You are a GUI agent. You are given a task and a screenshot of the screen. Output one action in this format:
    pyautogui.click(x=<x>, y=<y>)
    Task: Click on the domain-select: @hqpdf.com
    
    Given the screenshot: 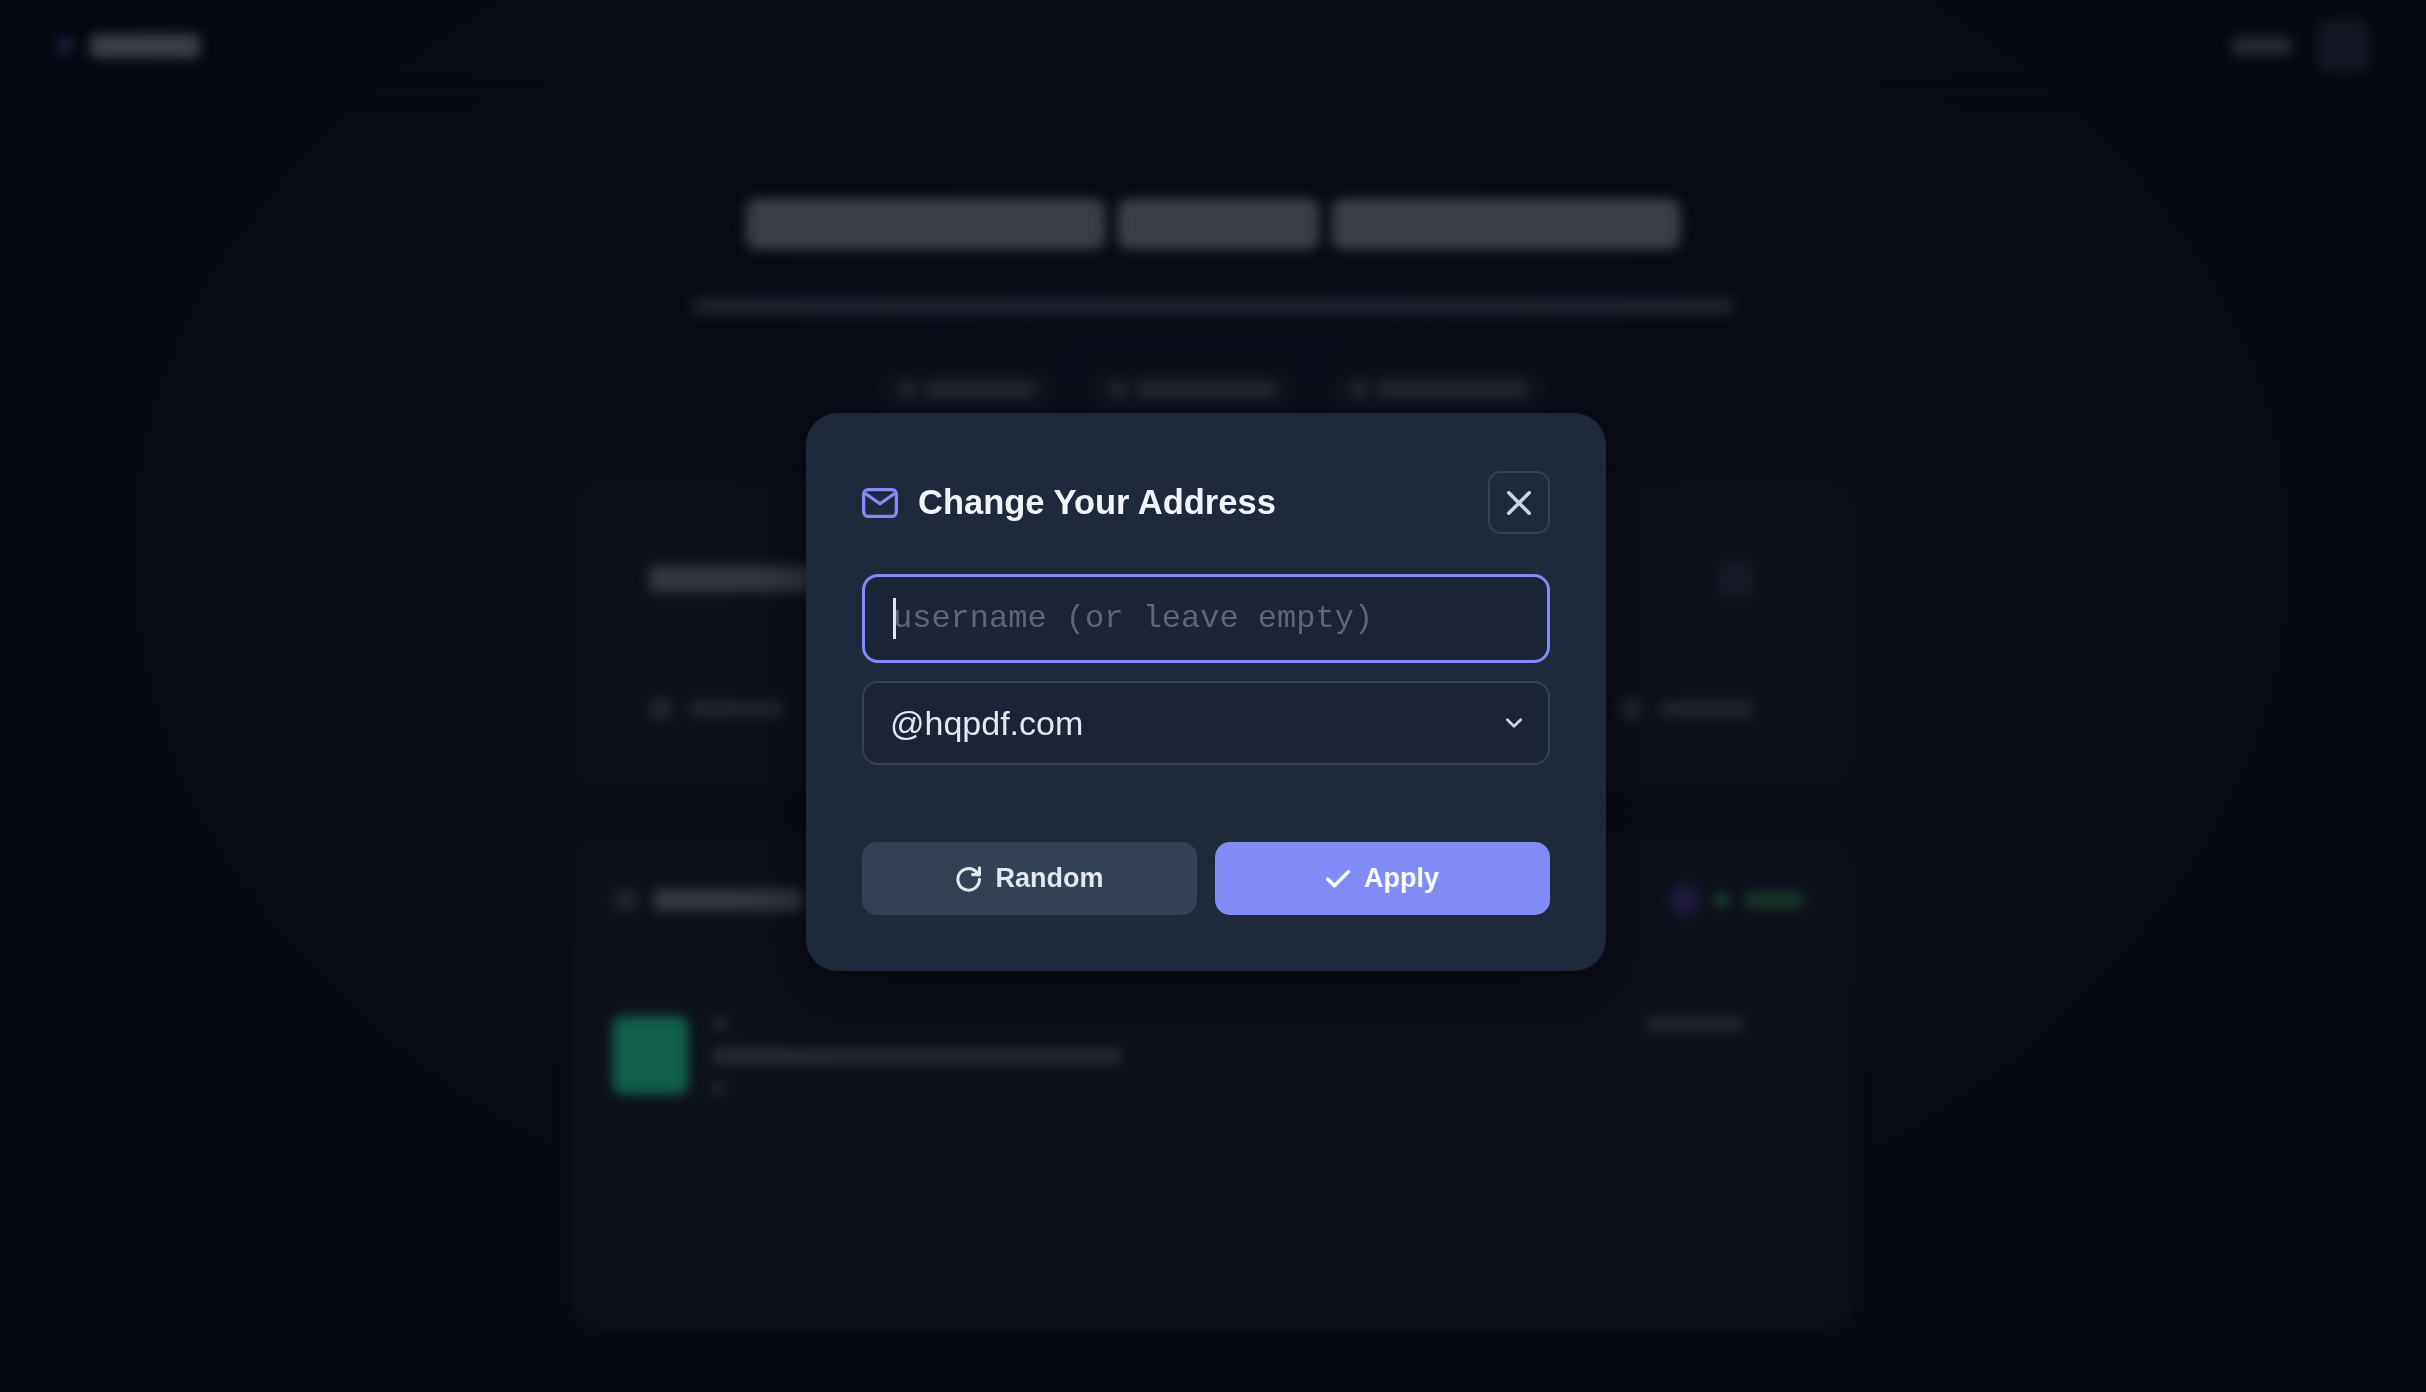 What is the action you would take?
    pyautogui.click(x=1206, y=723)
    